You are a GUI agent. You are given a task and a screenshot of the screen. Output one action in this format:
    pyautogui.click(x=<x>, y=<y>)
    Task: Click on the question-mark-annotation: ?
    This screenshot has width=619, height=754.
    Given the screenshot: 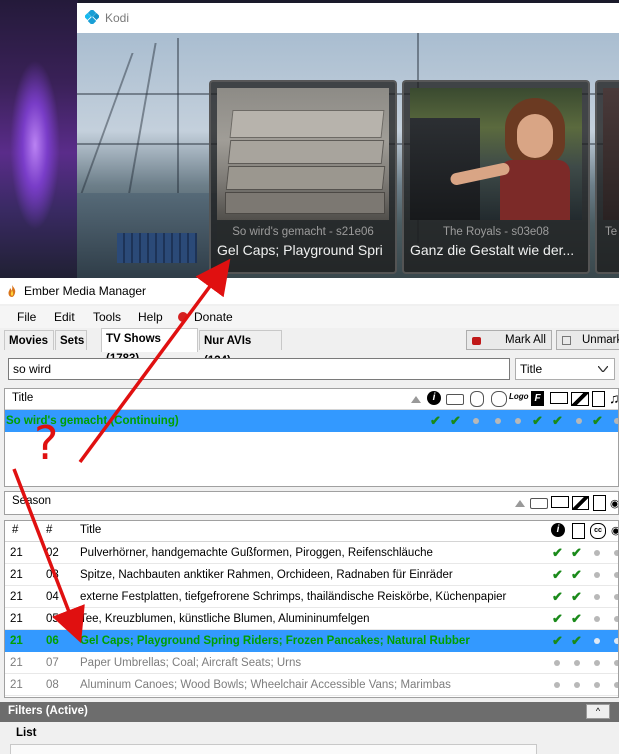 What is the action you would take?
    pyautogui.click(x=46, y=443)
    